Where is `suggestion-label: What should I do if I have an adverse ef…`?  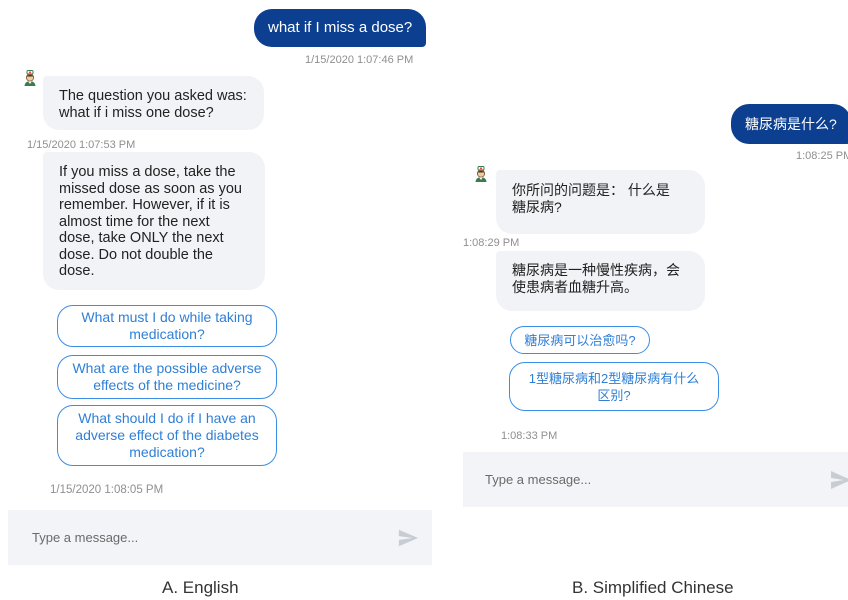
suggestion-label: What should I do if I have an adverse ef… is located at coordinates (167, 435).